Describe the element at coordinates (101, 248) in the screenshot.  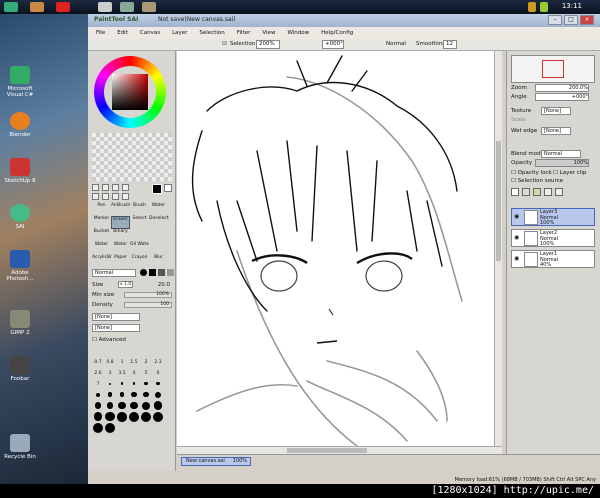
I see `brush-water-2: Water` at that location.